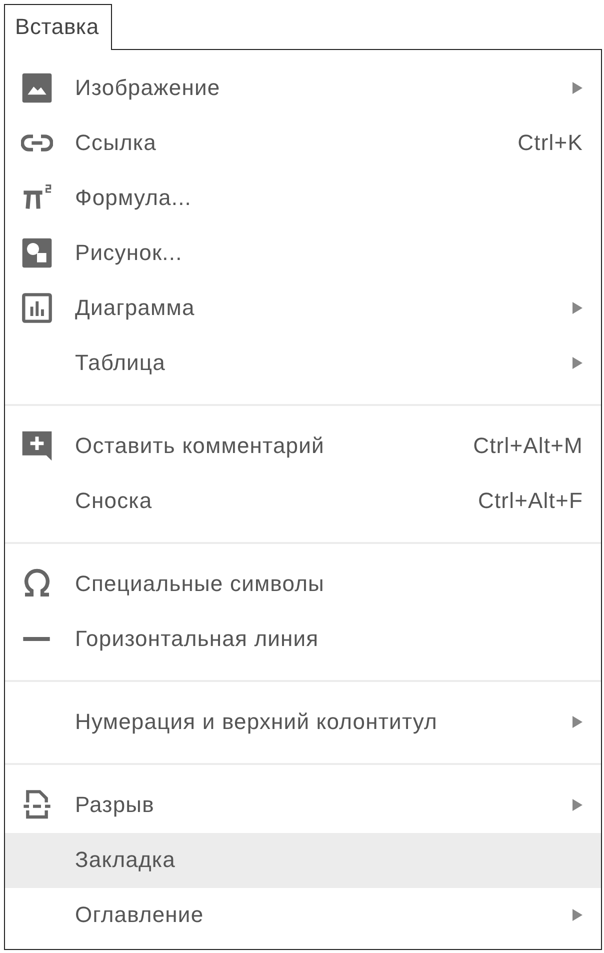 The image size is (604, 953). I want to click on page-break-icon, so click(37, 805).